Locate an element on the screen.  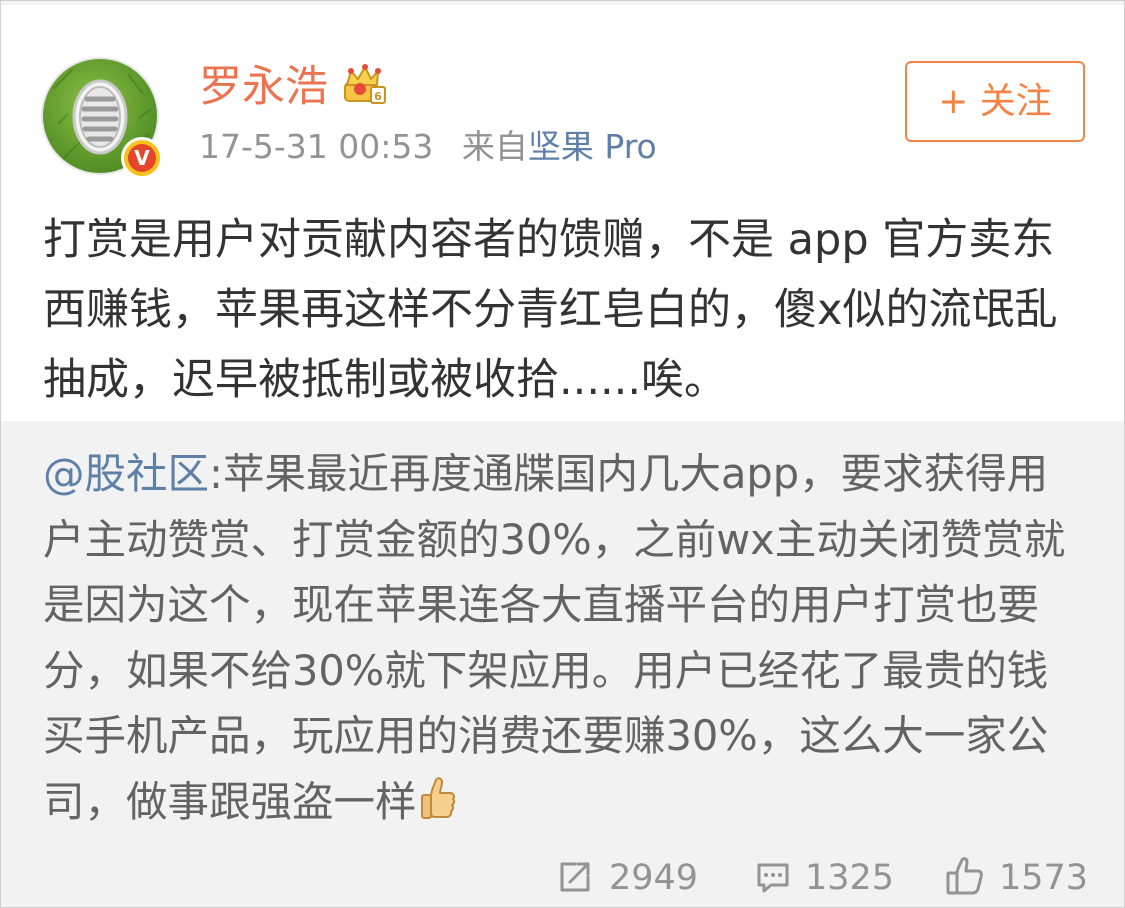
crown-icon: 6 is located at coordinates (365, 84).